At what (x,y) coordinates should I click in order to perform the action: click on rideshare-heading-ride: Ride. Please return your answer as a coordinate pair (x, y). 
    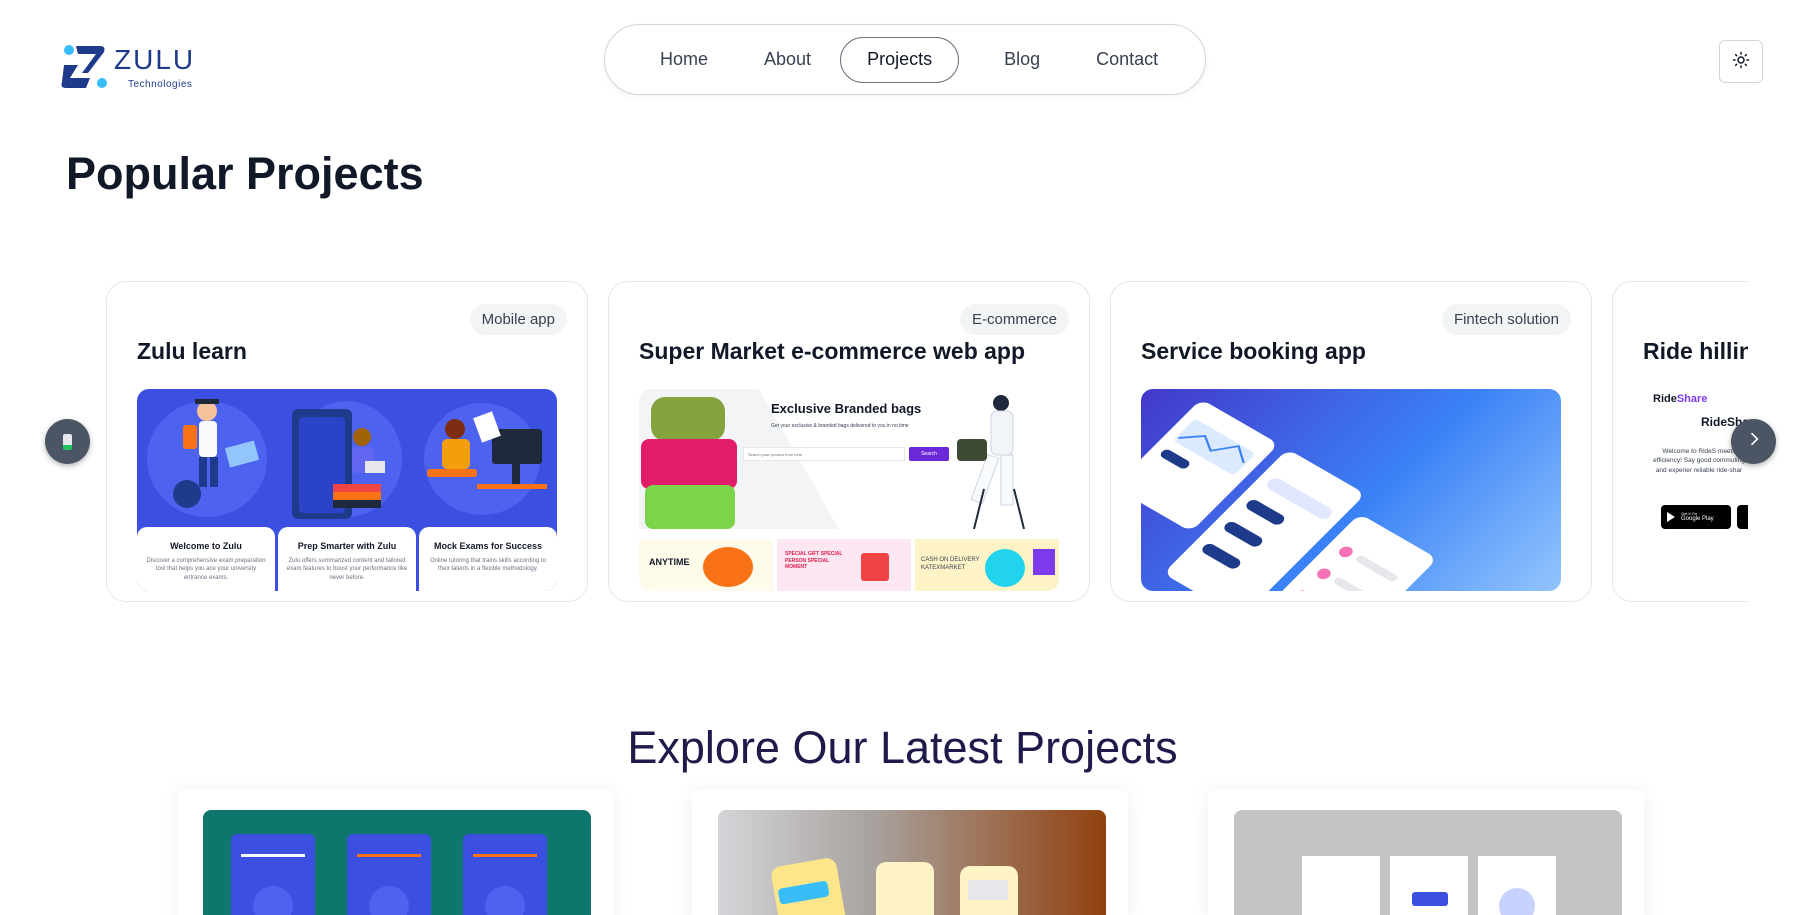
    Looking at the image, I should click on (1714, 422).